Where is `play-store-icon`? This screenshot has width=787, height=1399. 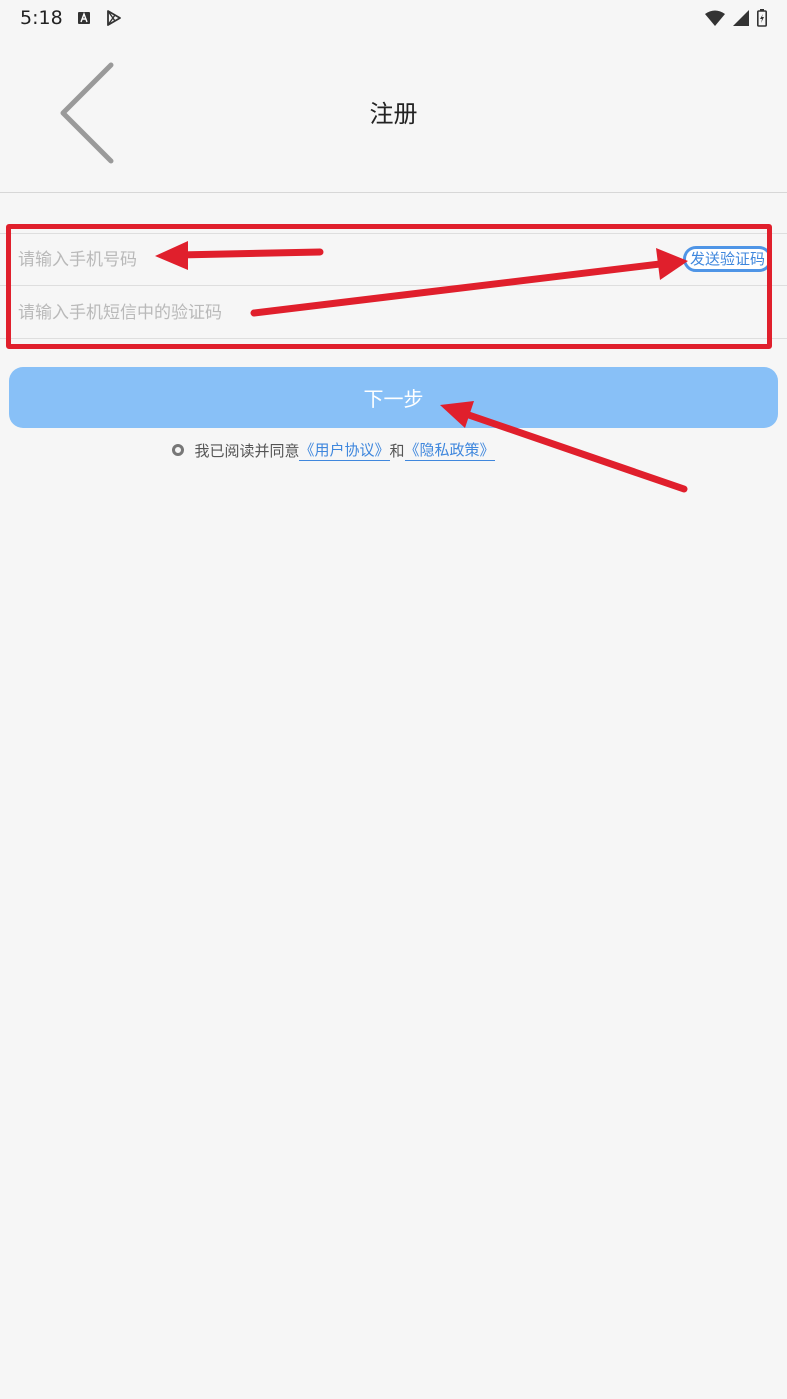
play-store-icon is located at coordinates (114, 18).